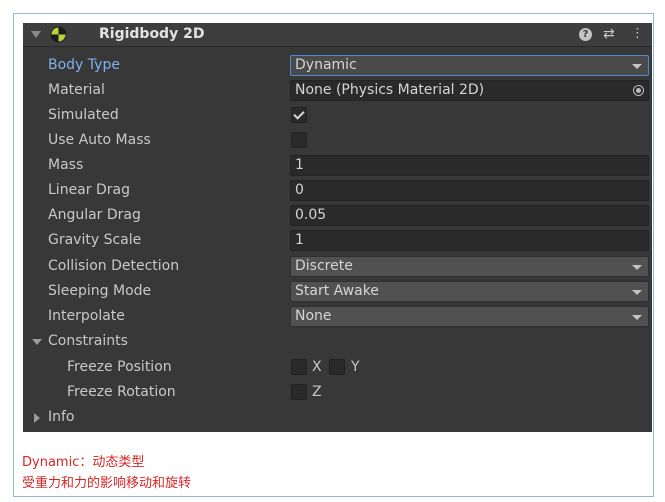 Image resolution: width=665 pixels, height=502 pixels. What do you see at coordinates (37, 418) in the screenshot?
I see `foldout-closed-icon` at bounding box center [37, 418].